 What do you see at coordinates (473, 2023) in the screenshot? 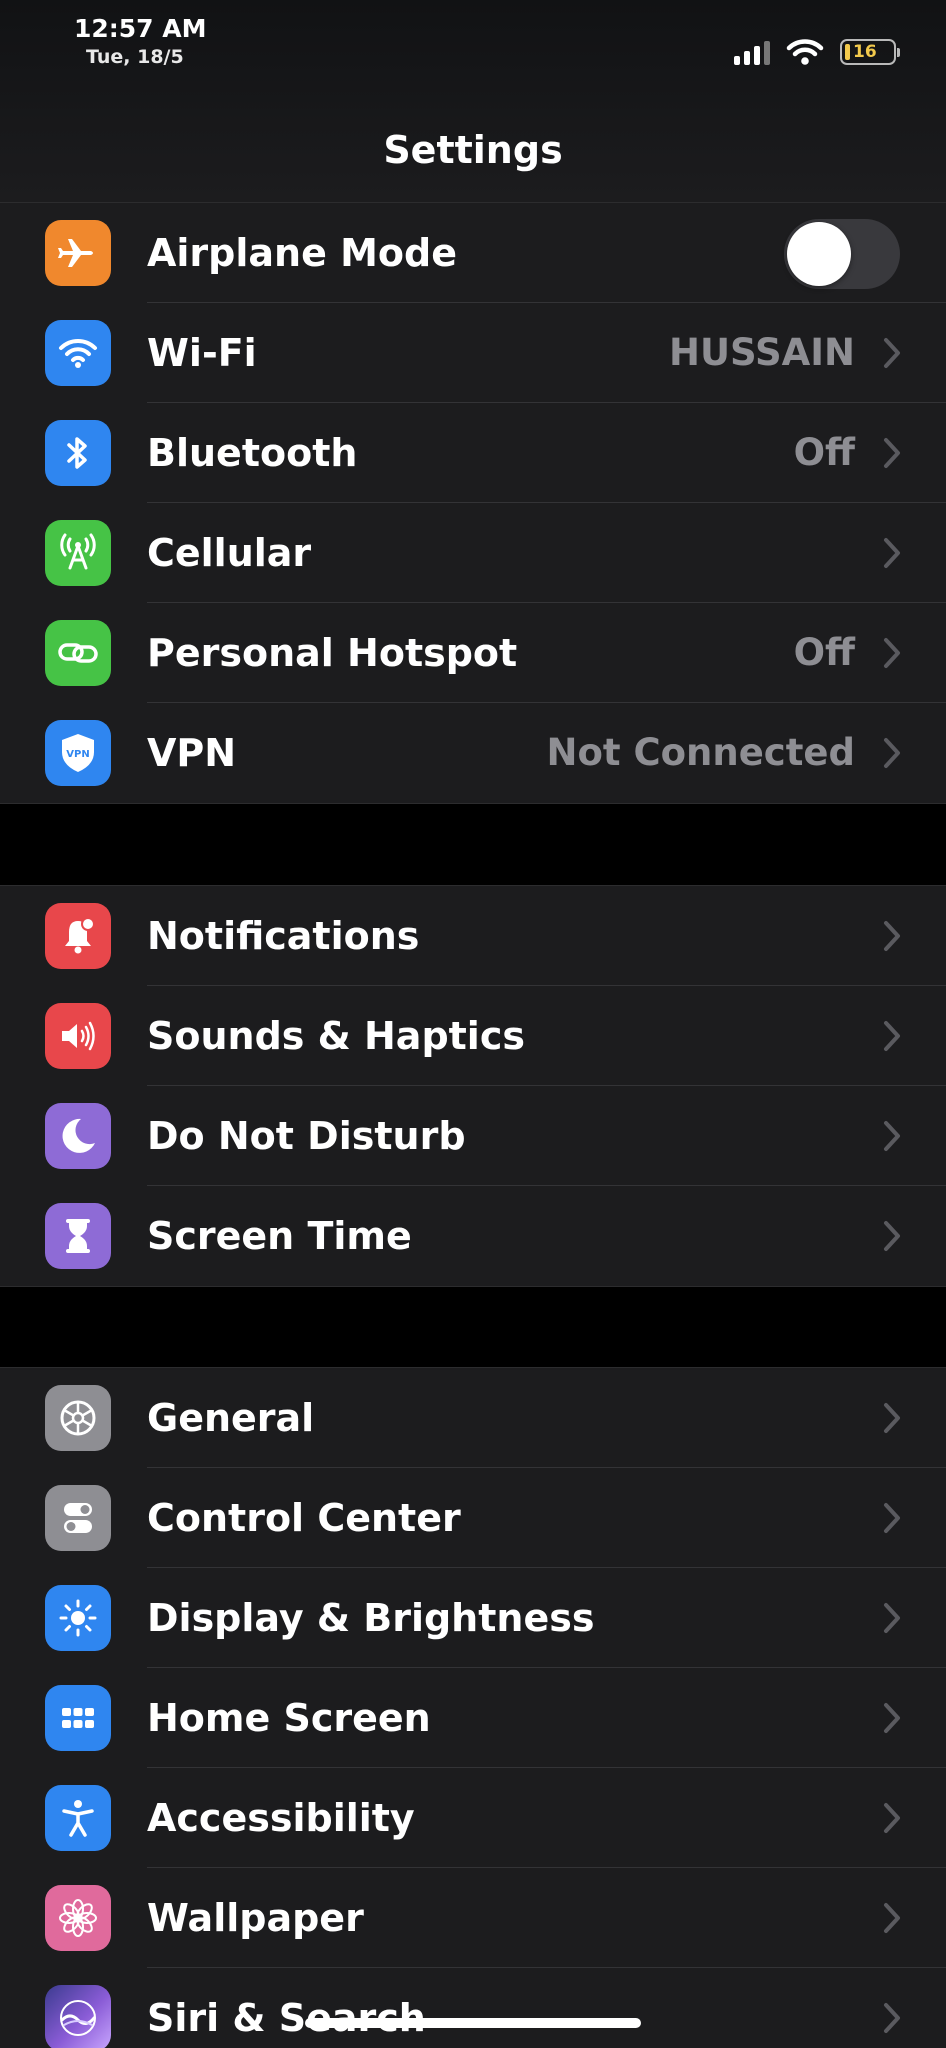
I see `home-indicator` at bounding box center [473, 2023].